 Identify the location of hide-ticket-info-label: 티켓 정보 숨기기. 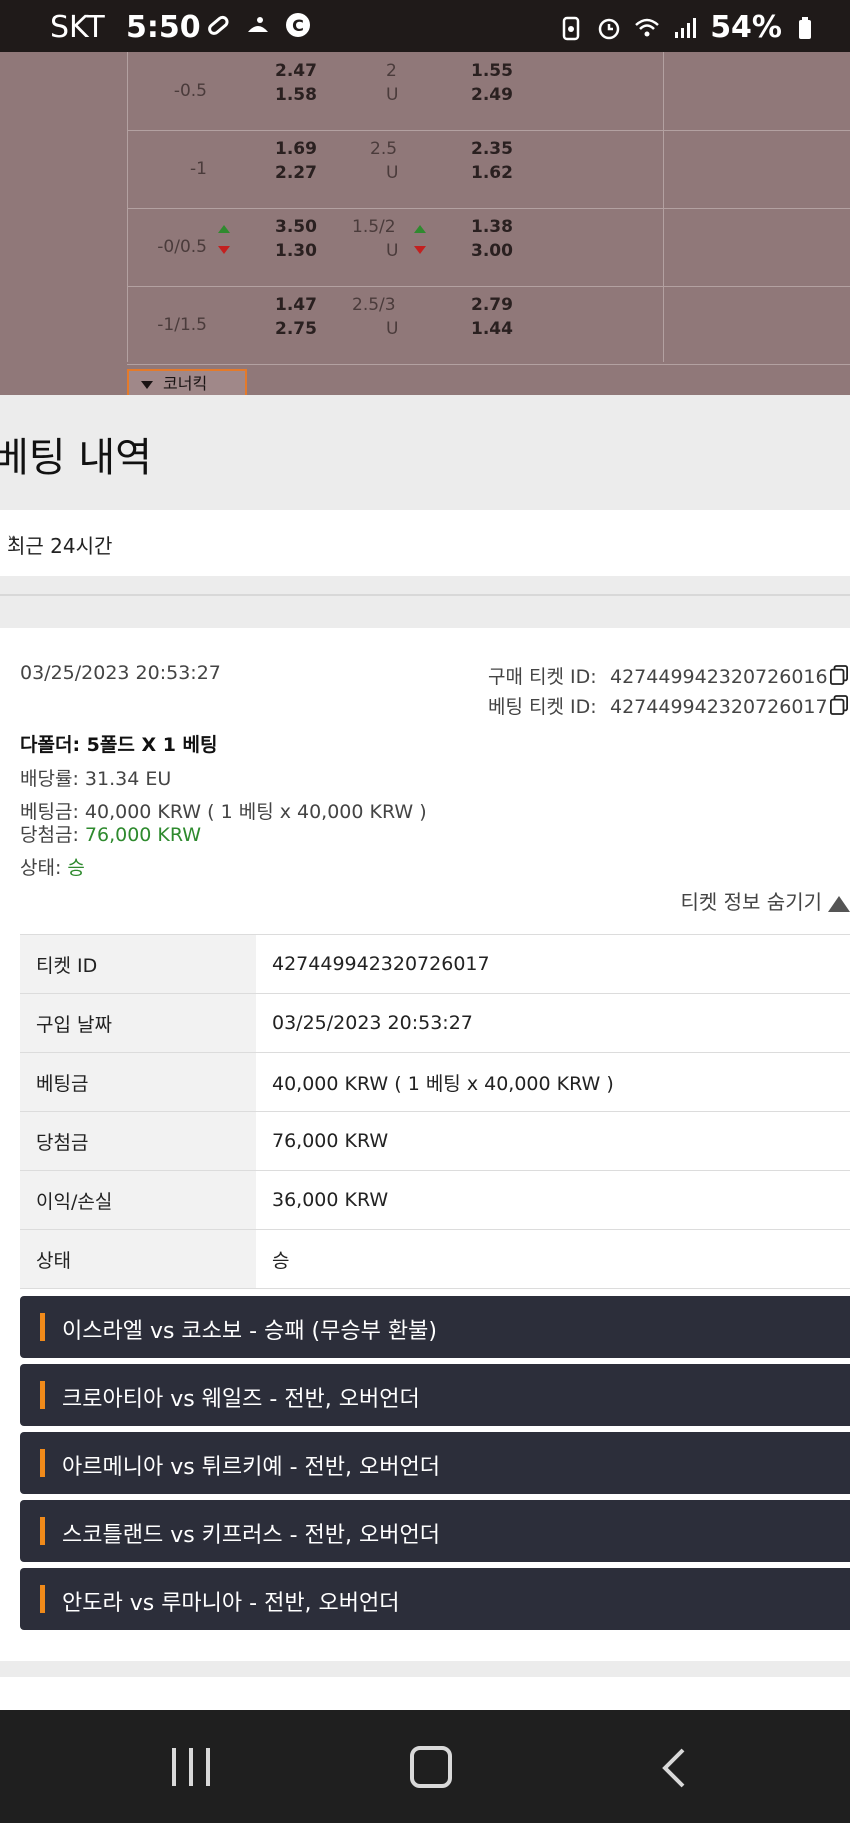
(751, 902).